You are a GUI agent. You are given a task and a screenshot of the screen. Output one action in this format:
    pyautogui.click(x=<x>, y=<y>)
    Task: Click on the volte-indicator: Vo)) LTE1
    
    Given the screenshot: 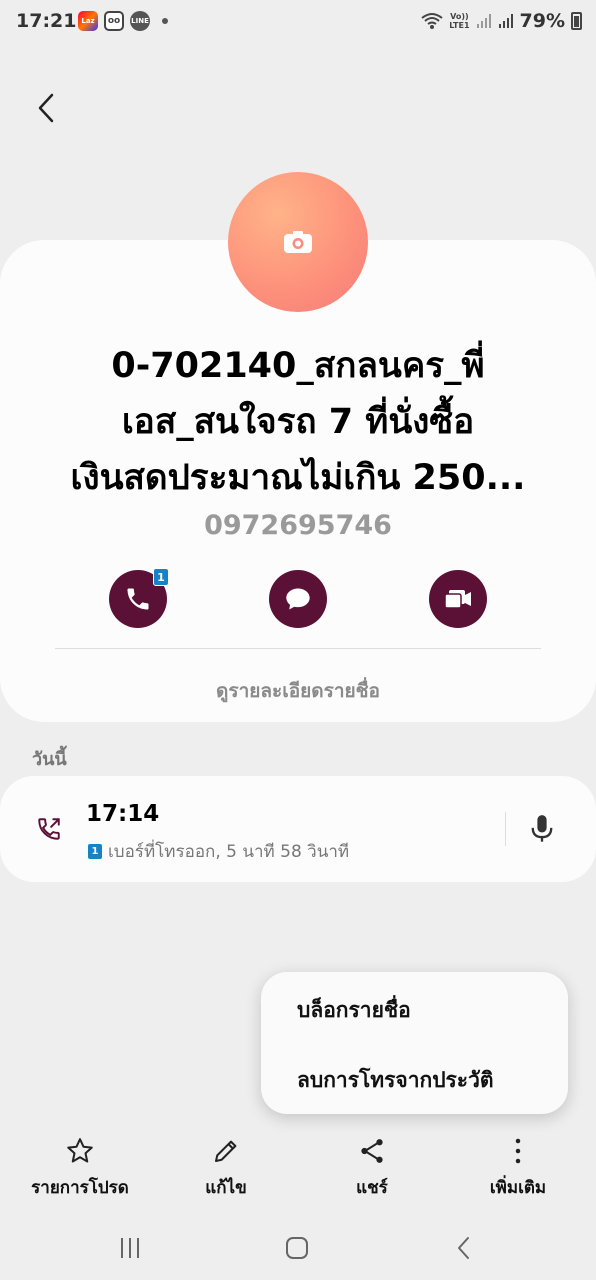 What is the action you would take?
    pyautogui.click(x=459, y=21)
    